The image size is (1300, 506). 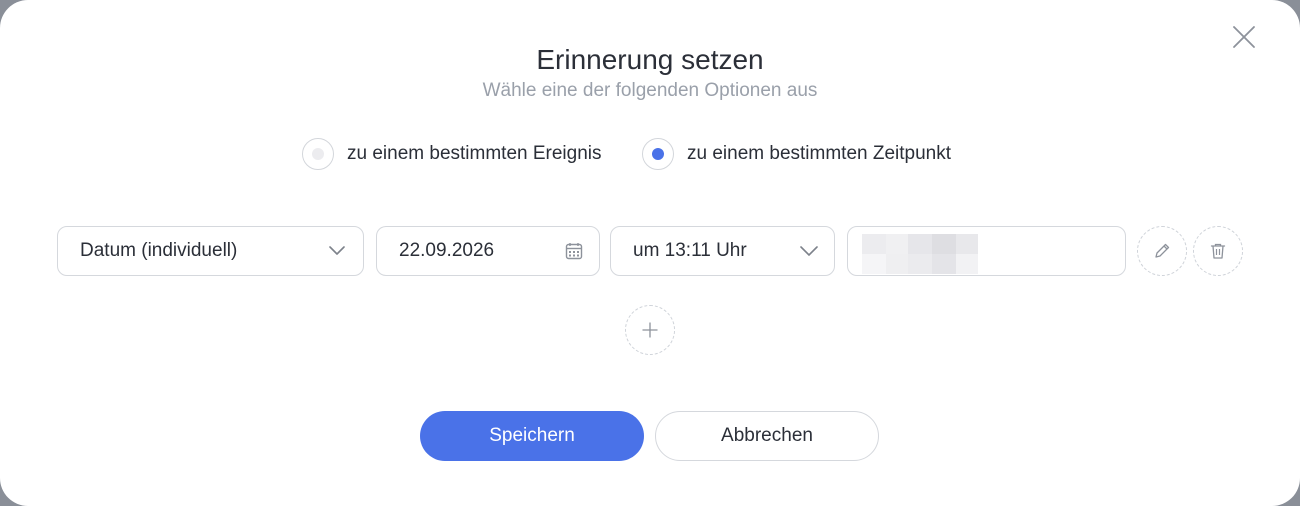 What do you see at coordinates (318, 154) in the screenshot?
I see `radio-button-event` at bounding box center [318, 154].